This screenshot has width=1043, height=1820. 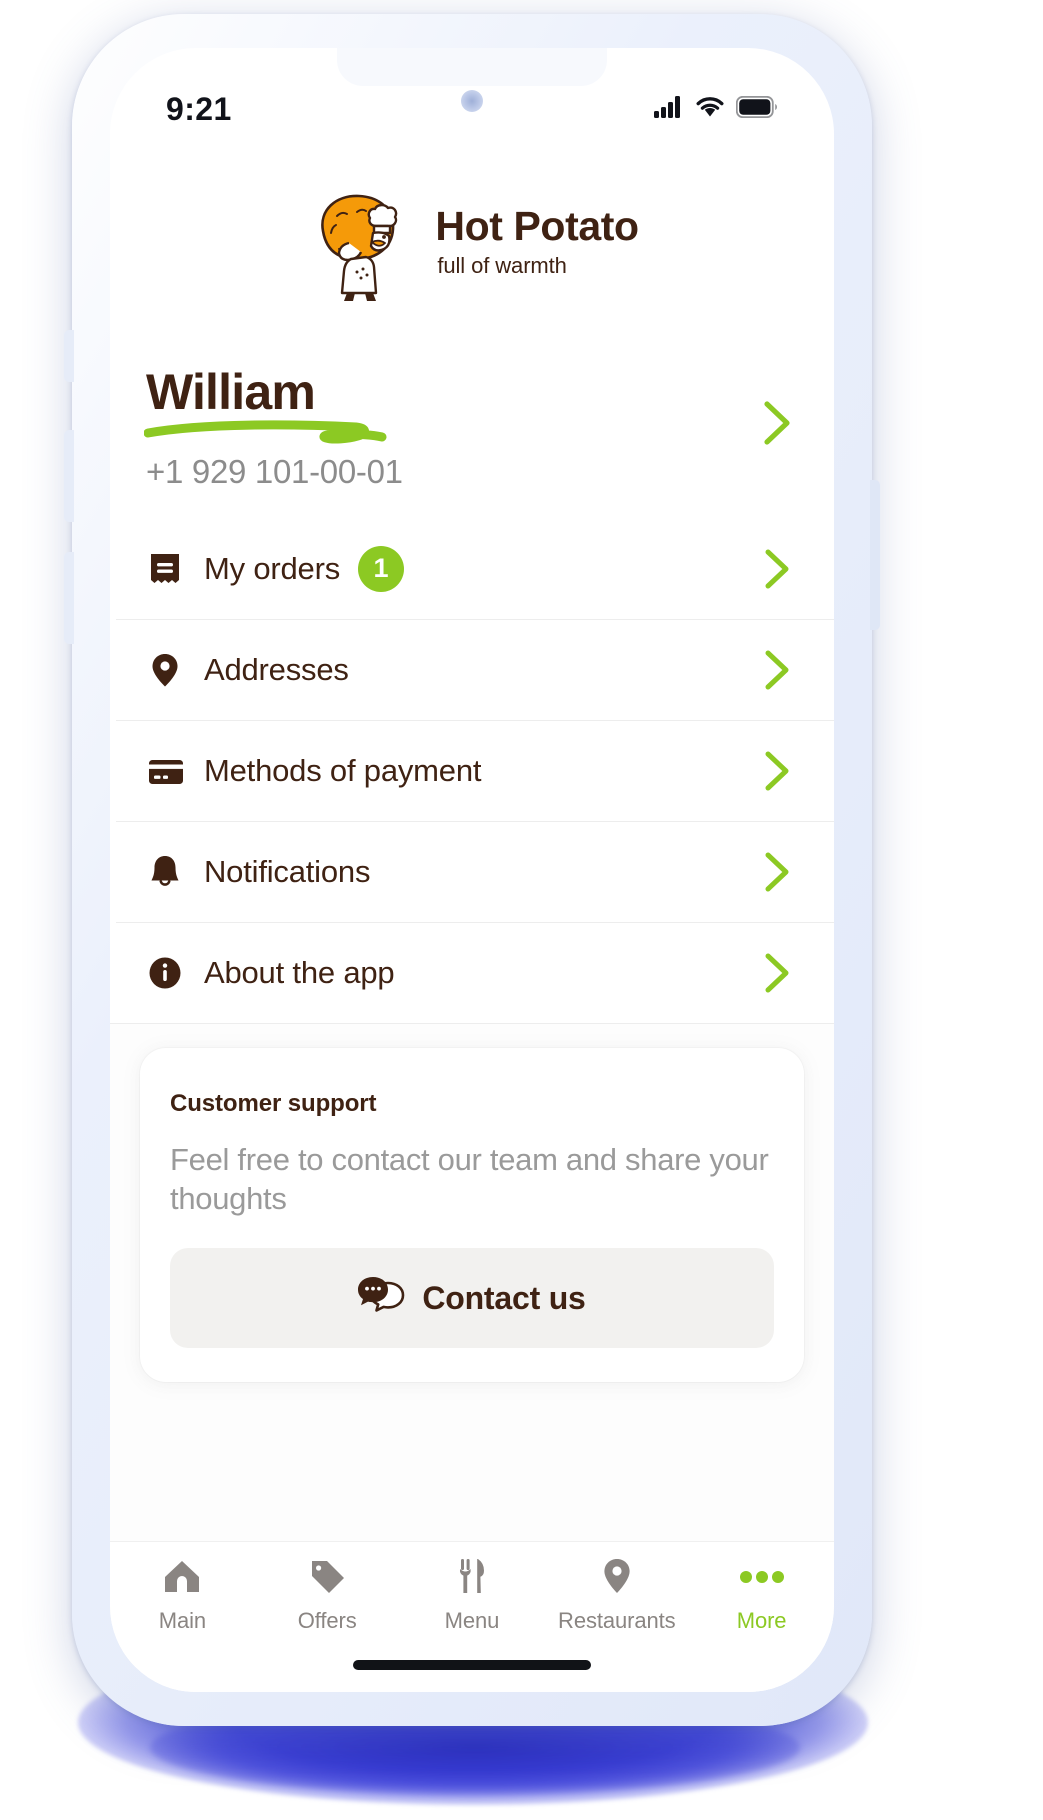 I want to click on receipt-icon, so click(x=169, y=569).